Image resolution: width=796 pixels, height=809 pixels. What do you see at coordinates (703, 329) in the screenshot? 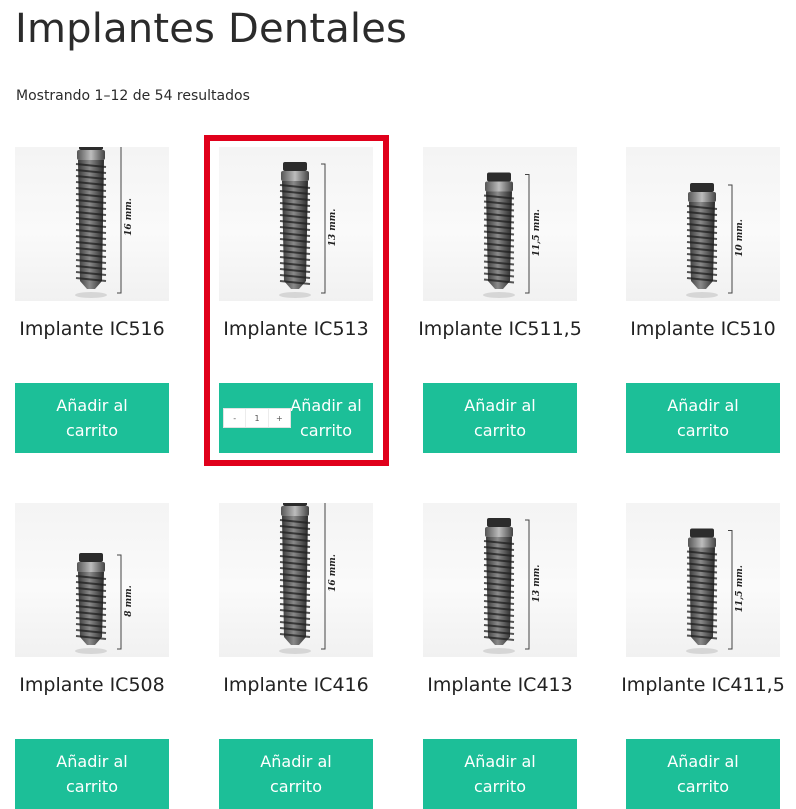
I see `product-title: Implante IC510` at bounding box center [703, 329].